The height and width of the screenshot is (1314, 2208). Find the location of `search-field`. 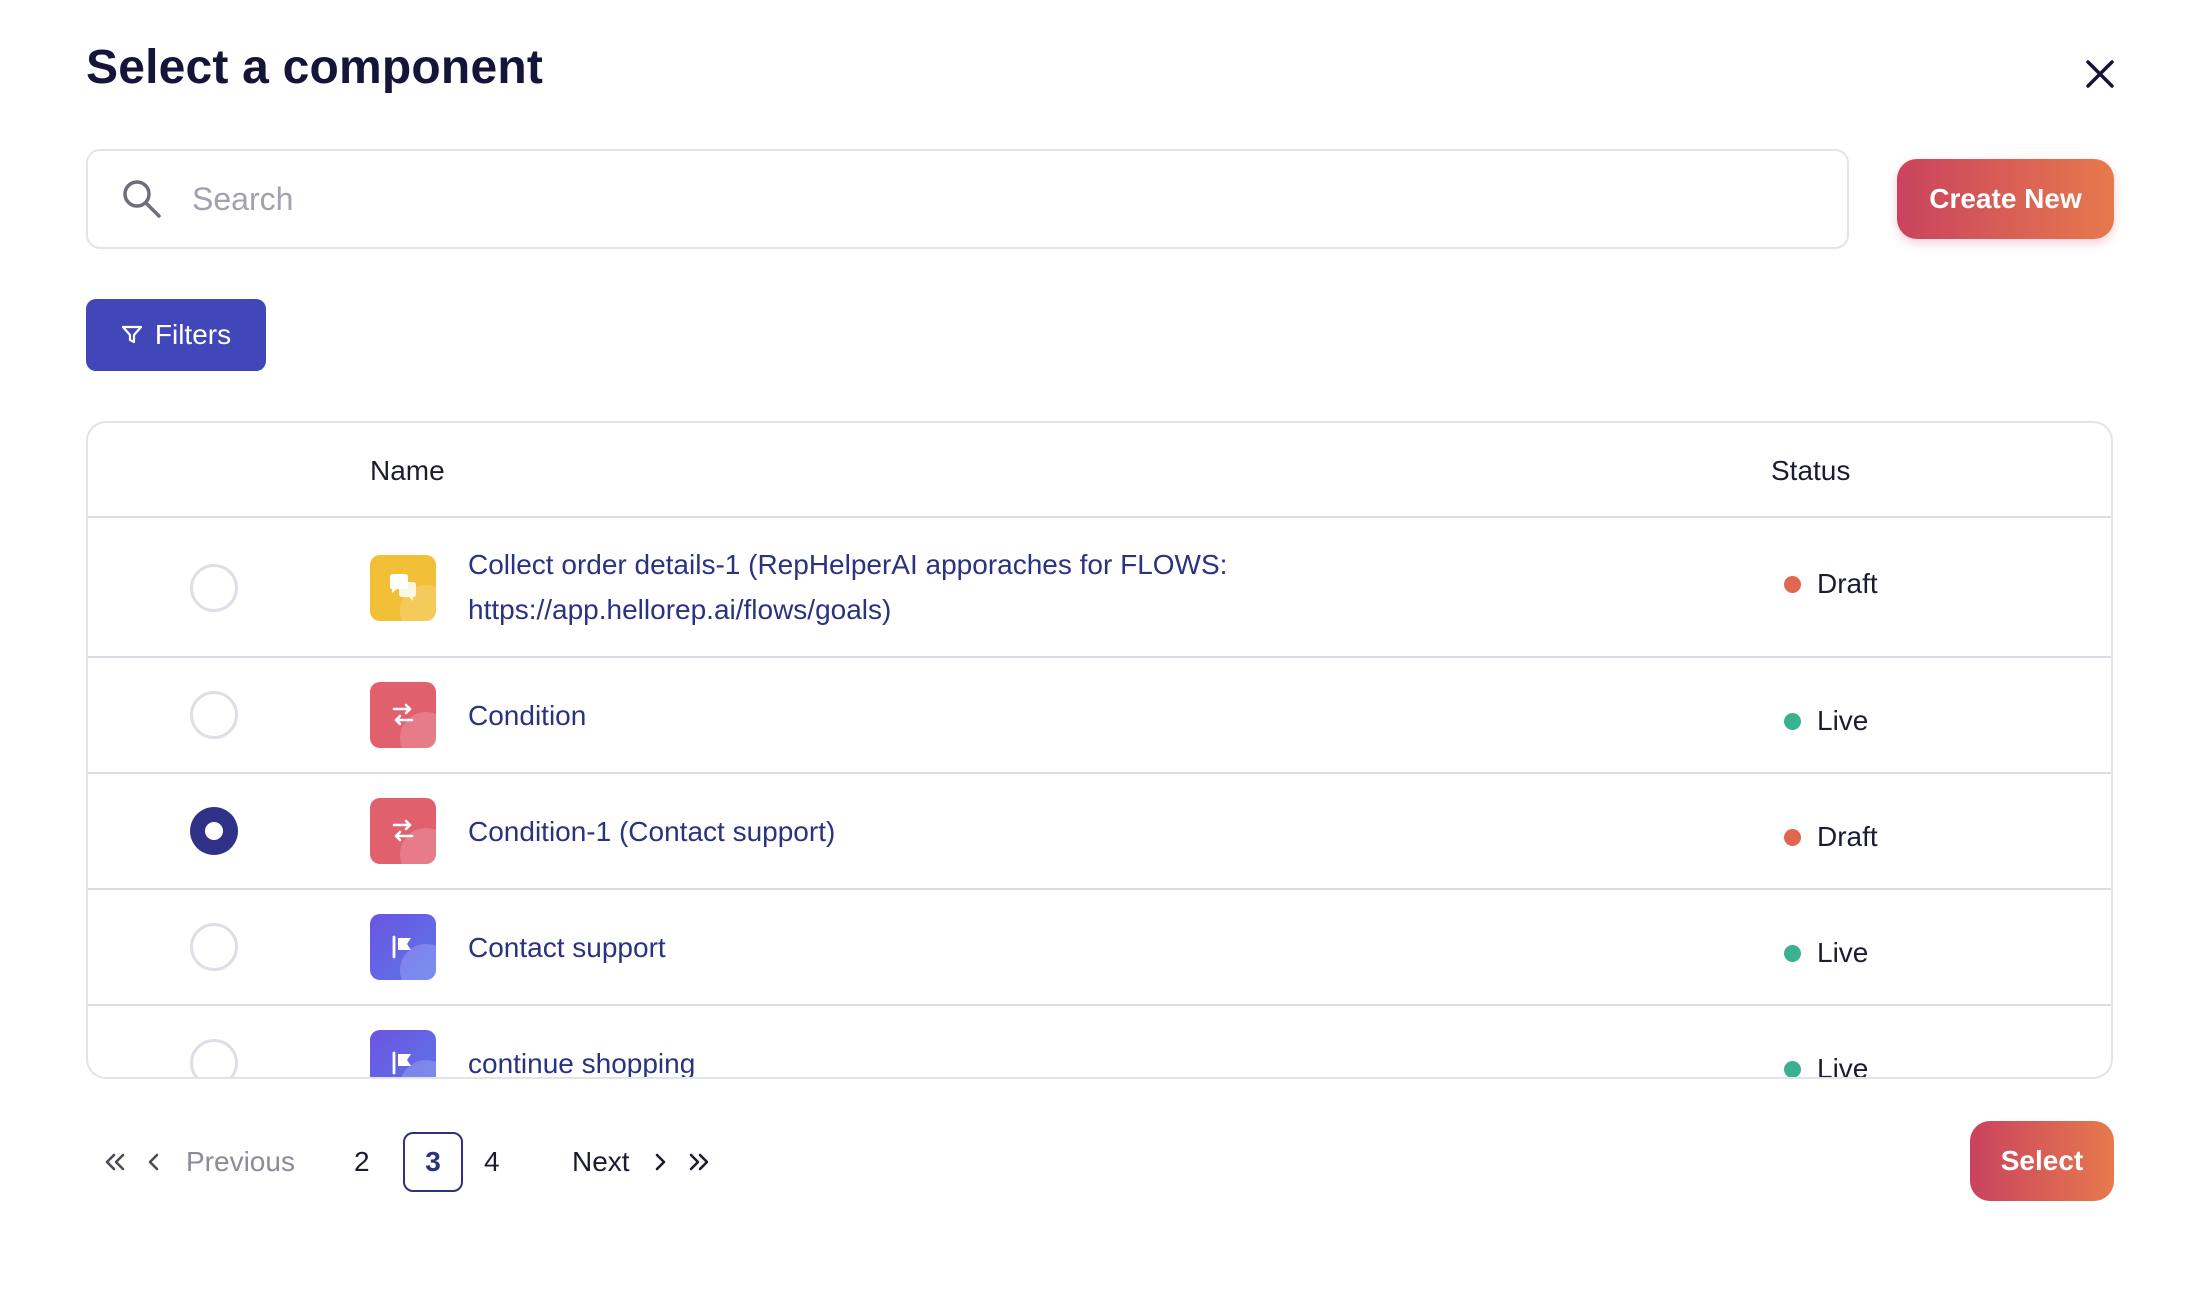

search-field is located at coordinates (967, 199).